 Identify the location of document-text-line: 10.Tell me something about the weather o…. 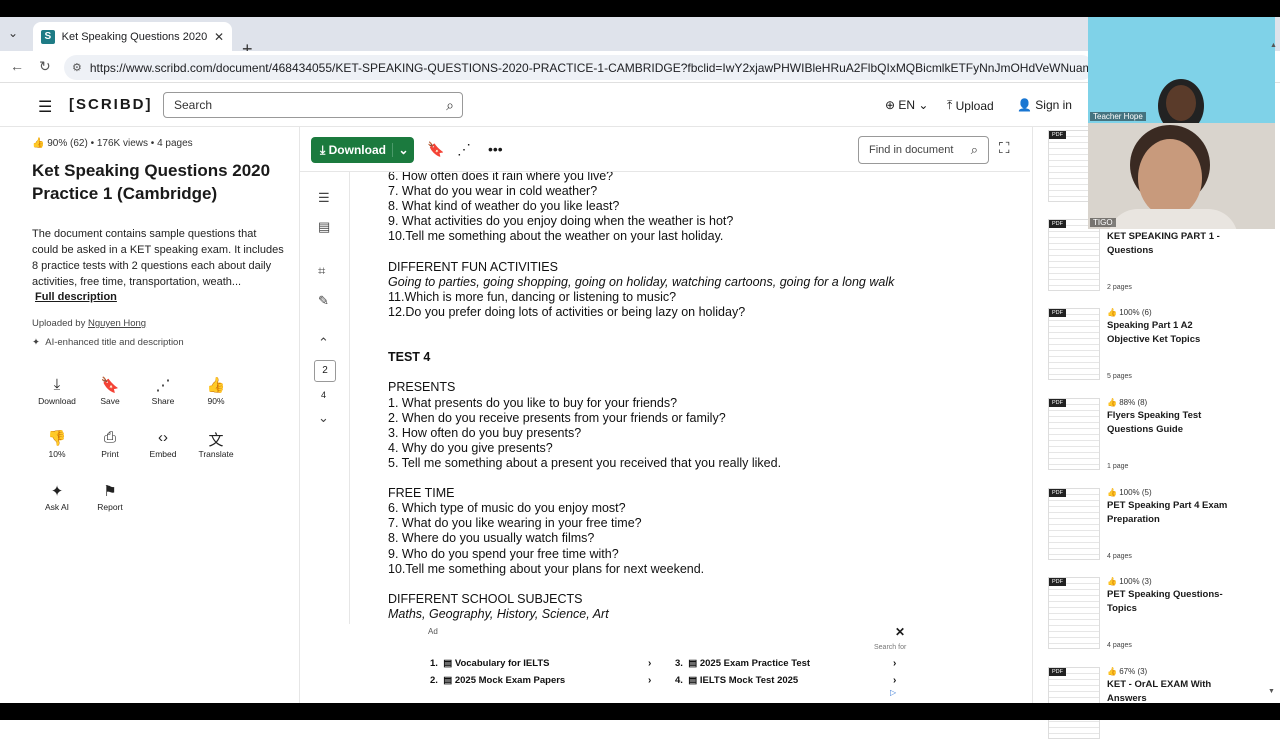
(556, 236).